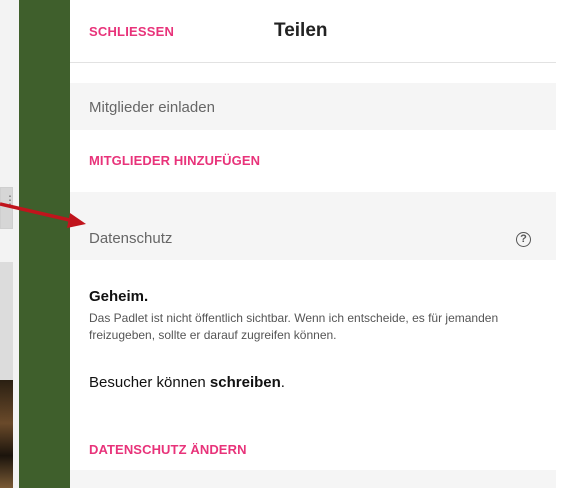 The image size is (563, 488). Describe the element at coordinates (8, 208) in the screenshot. I see `background-card-menu: ⋮` at that location.